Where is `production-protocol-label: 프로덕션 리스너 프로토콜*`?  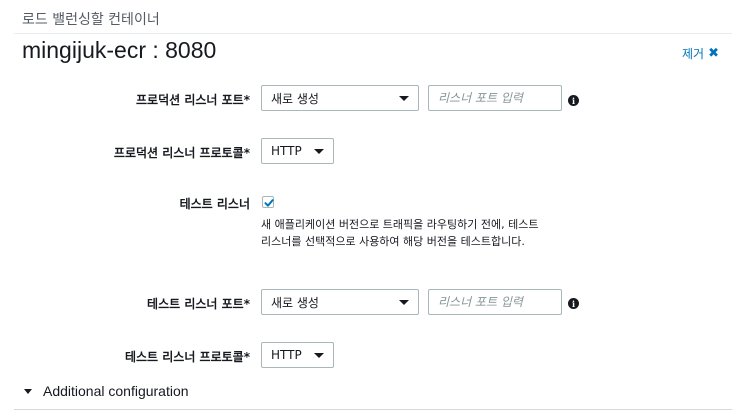 production-protocol-label: 프로덕션 리스너 프로토콜* is located at coordinates (181, 153).